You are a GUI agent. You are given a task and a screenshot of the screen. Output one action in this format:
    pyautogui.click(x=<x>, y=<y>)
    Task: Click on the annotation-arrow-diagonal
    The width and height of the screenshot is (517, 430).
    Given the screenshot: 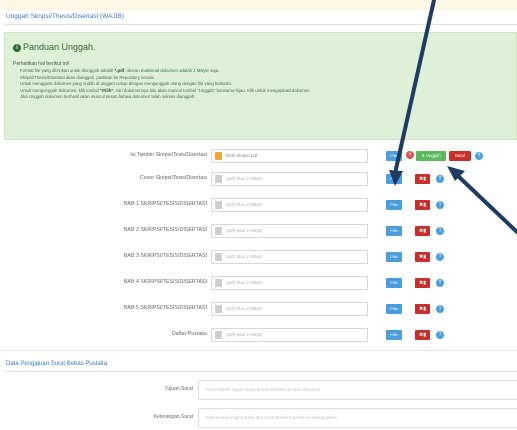 What is the action you would take?
    pyautogui.click(x=486, y=204)
    